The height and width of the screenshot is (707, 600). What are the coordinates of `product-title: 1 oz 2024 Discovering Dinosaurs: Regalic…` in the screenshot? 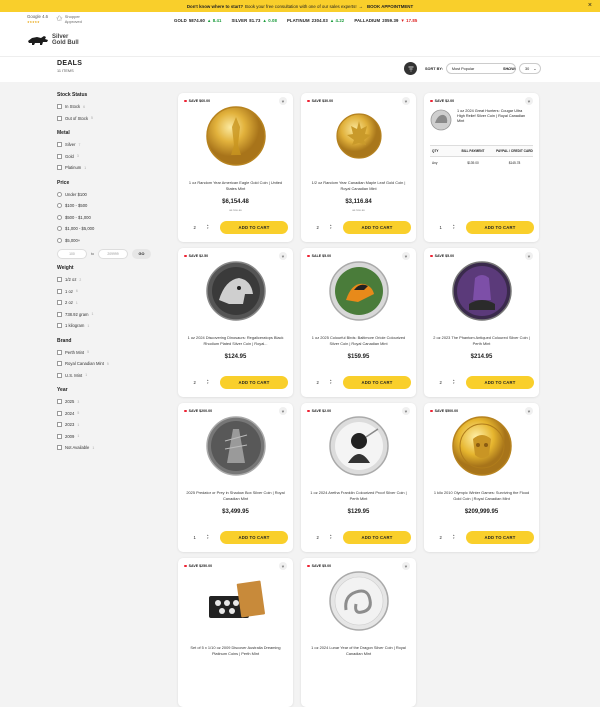 It's located at (235, 340).